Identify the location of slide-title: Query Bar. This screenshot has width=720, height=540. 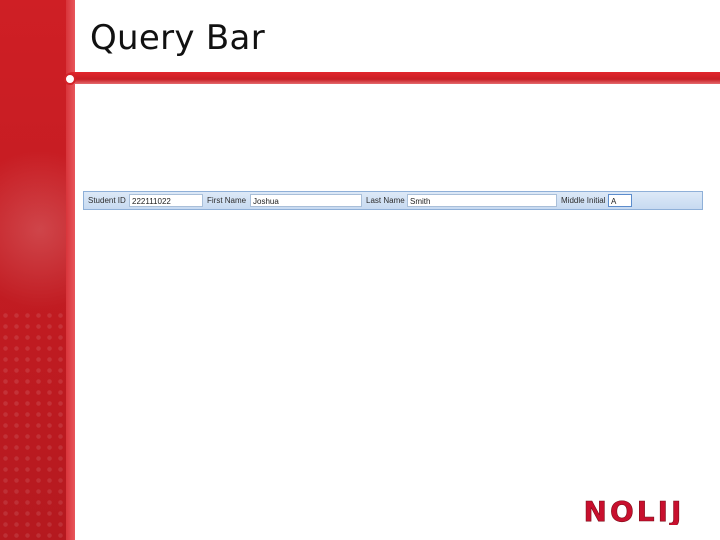
(177, 38).